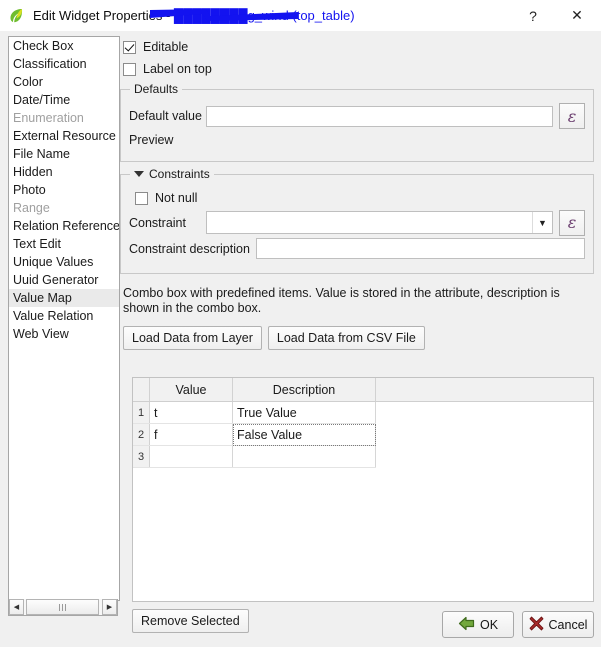 Image resolution: width=601 pixels, height=647 pixels. I want to click on widget-list-hscrollbar: ◀ ▶, so click(63, 607).